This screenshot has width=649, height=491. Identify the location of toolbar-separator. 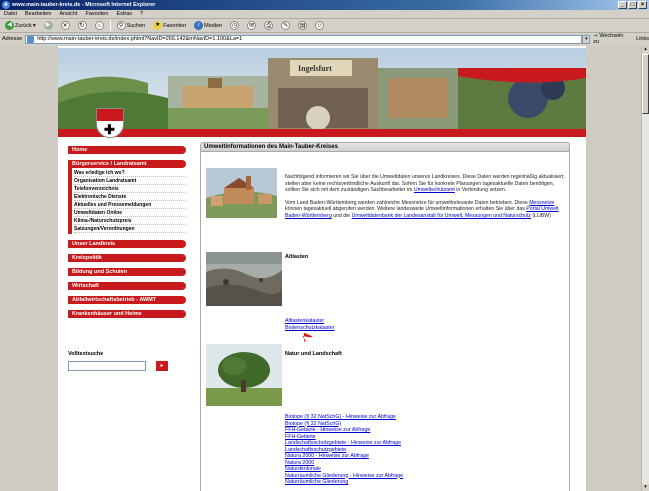
(110, 25).